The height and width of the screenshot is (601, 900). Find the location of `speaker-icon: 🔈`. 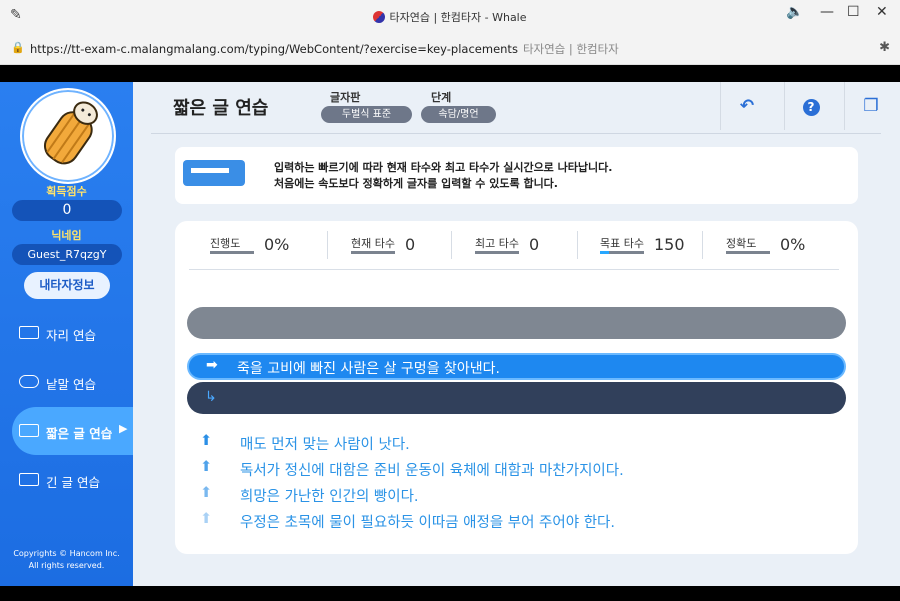

speaker-icon: 🔈 is located at coordinates (794, 12).